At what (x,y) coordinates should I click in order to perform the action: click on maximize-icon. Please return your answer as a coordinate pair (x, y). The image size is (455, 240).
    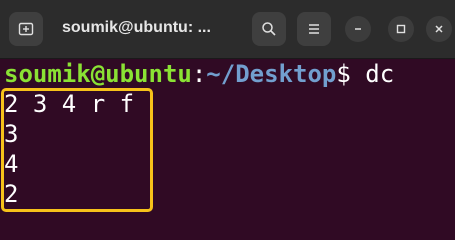
    Looking at the image, I should click on (401, 29).